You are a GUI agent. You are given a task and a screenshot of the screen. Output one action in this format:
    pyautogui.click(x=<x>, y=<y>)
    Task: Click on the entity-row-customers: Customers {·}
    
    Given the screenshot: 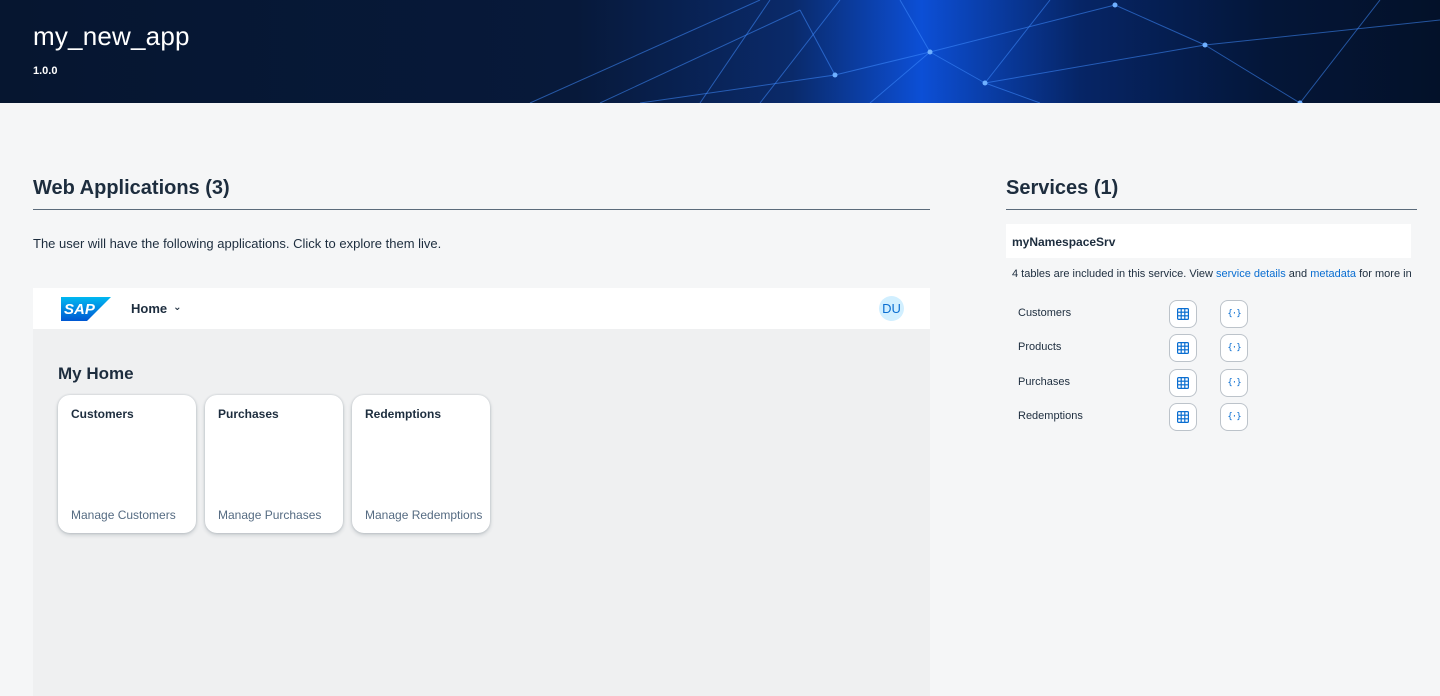 What is the action you would take?
    pyautogui.click(x=1136, y=314)
    